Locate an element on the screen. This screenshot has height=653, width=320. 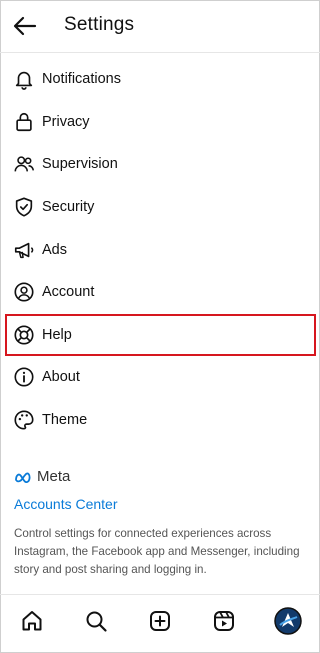
create-icon is located at coordinates (160, 621).